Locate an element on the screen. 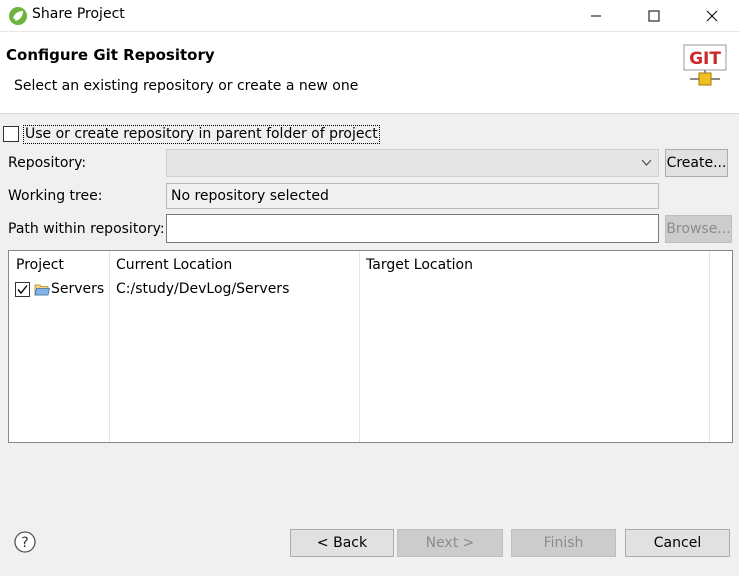 This screenshot has width=739, height=576. project-name: Servers is located at coordinates (78, 289).